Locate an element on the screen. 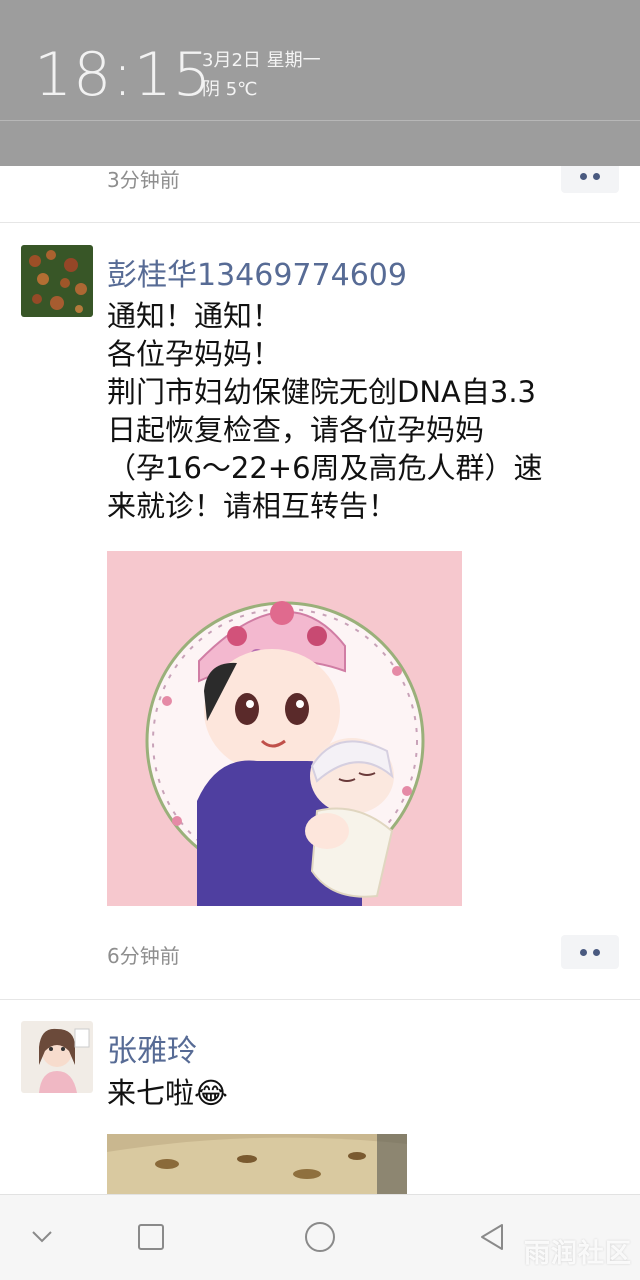  post-text-line: 来七啦😂 is located at coordinates (167, 1093).